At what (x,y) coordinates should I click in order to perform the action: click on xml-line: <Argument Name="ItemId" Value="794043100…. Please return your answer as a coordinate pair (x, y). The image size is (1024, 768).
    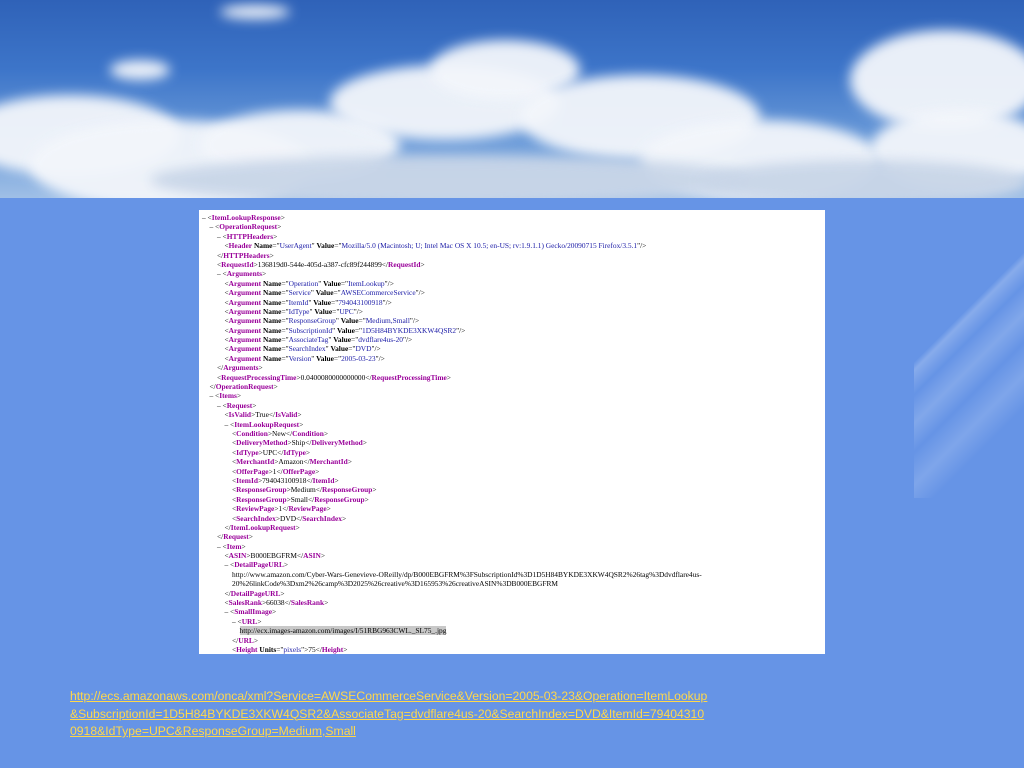
    Looking at the image, I should click on (308, 302).